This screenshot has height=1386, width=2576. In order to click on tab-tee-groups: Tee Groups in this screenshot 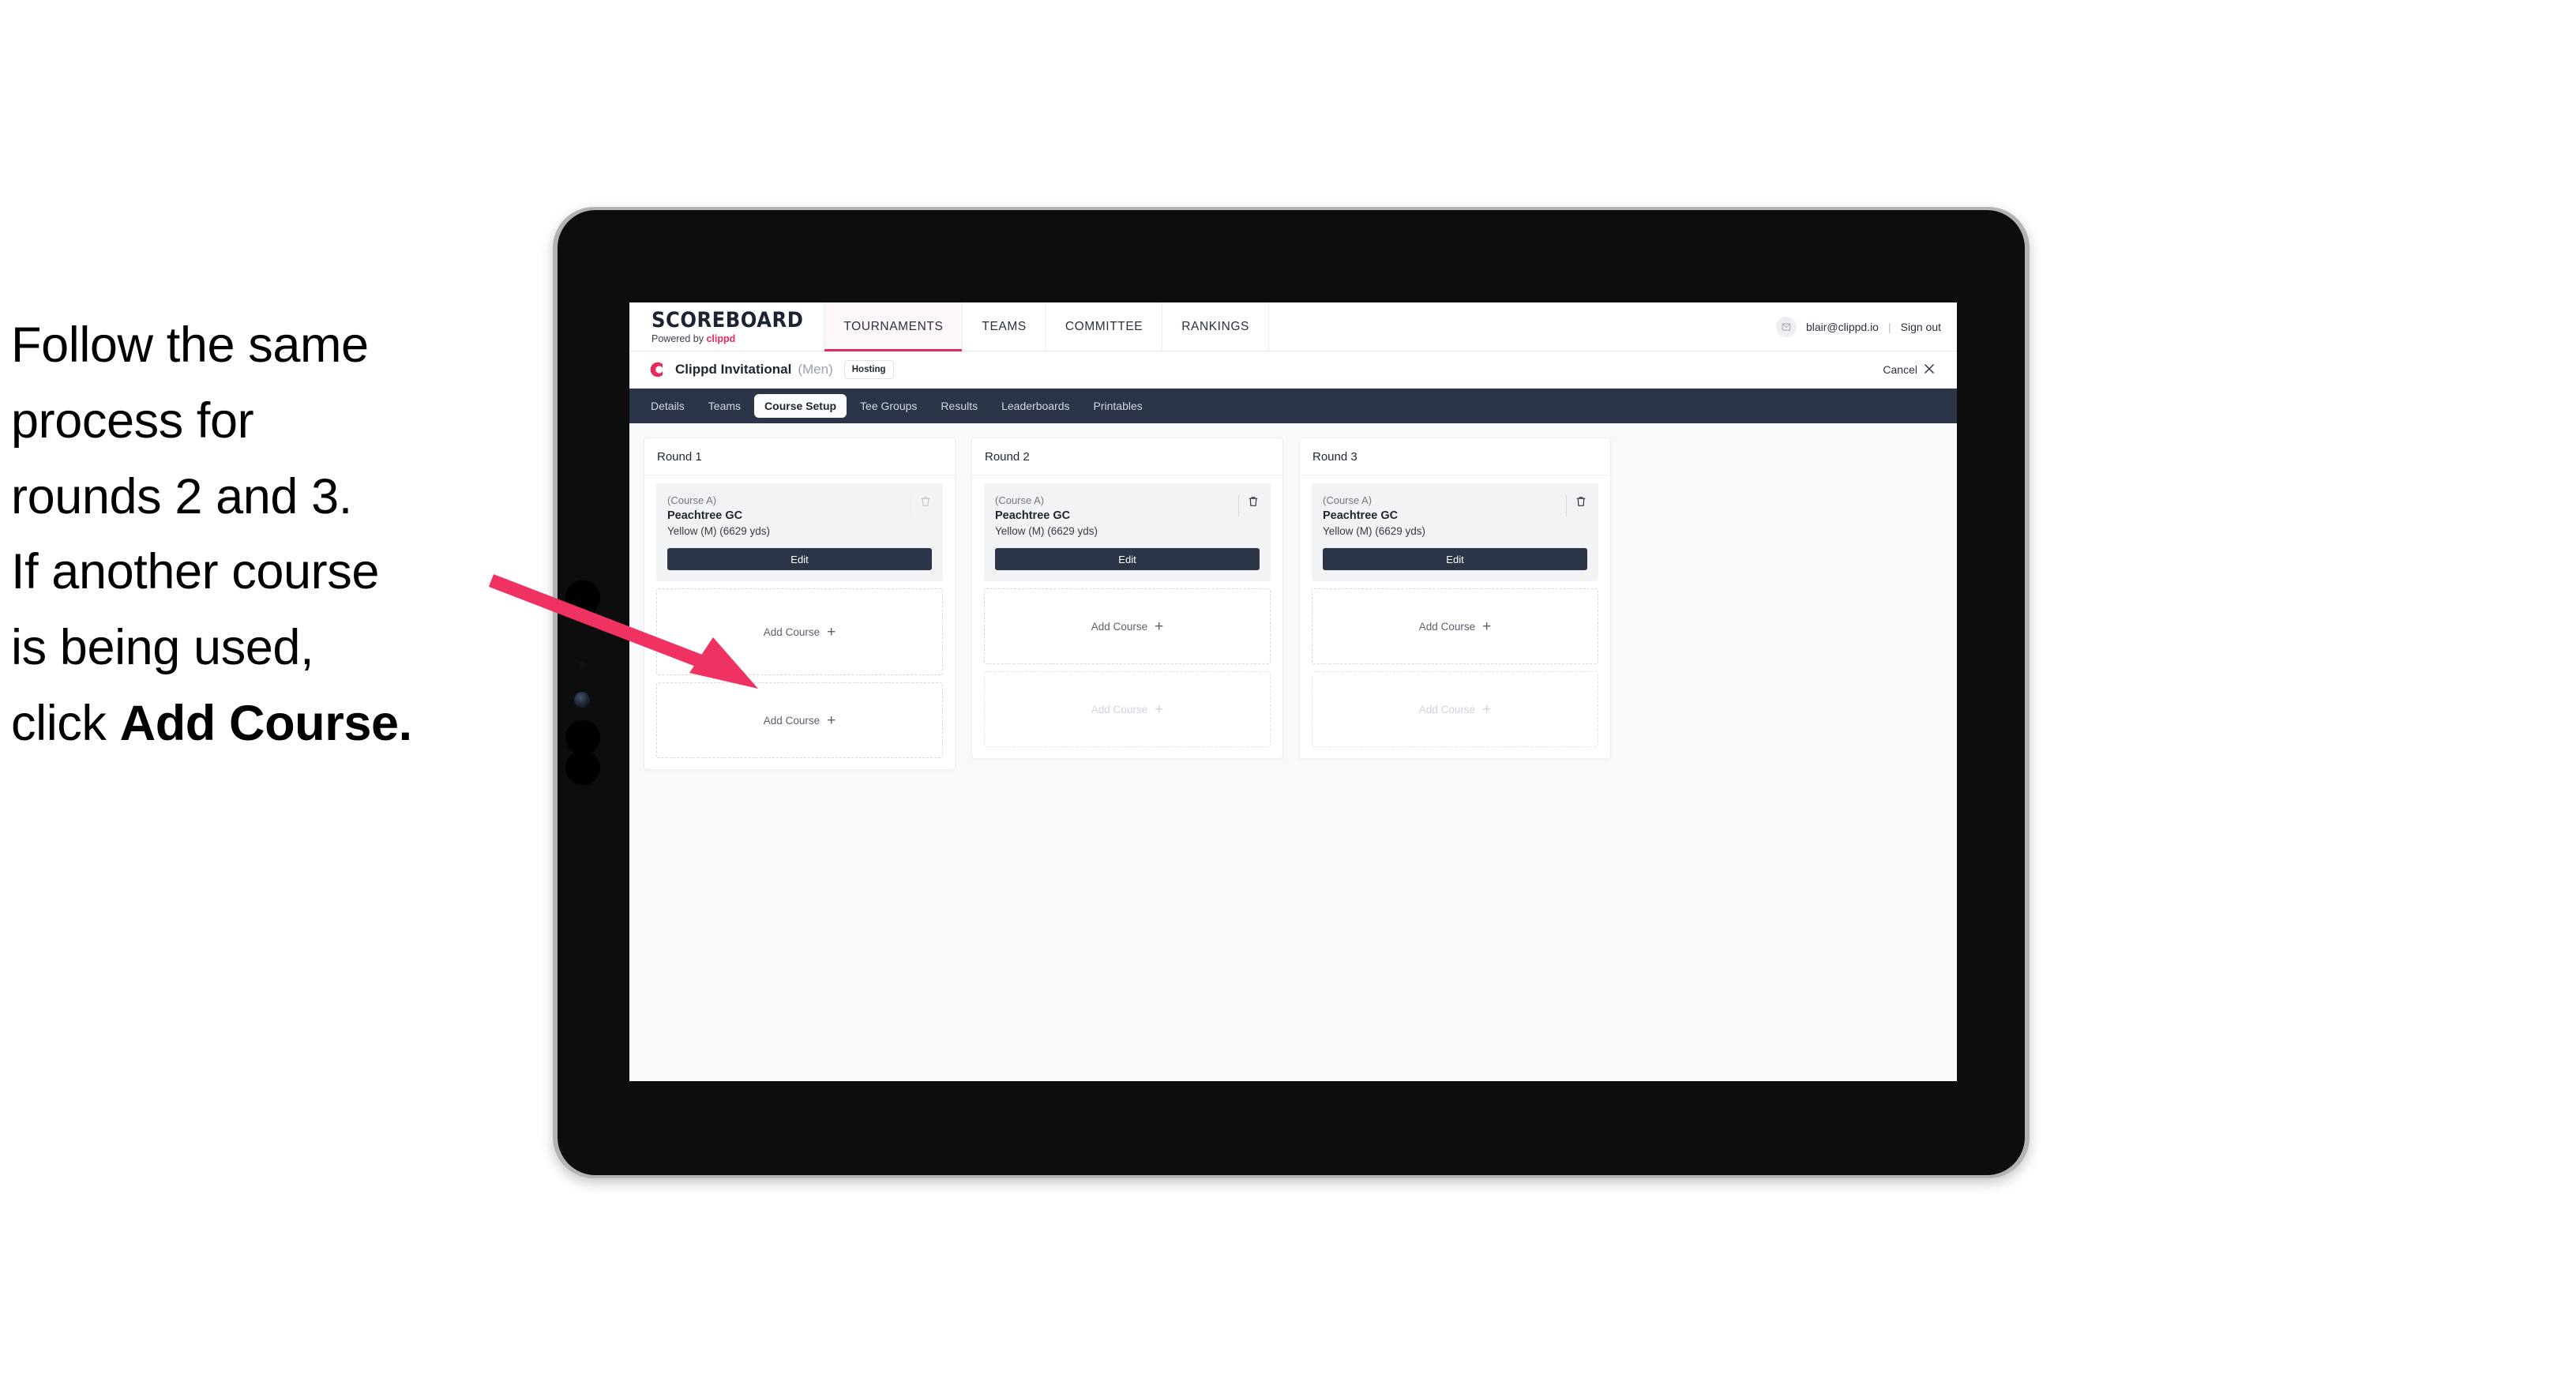, I will do `click(888, 406)`.